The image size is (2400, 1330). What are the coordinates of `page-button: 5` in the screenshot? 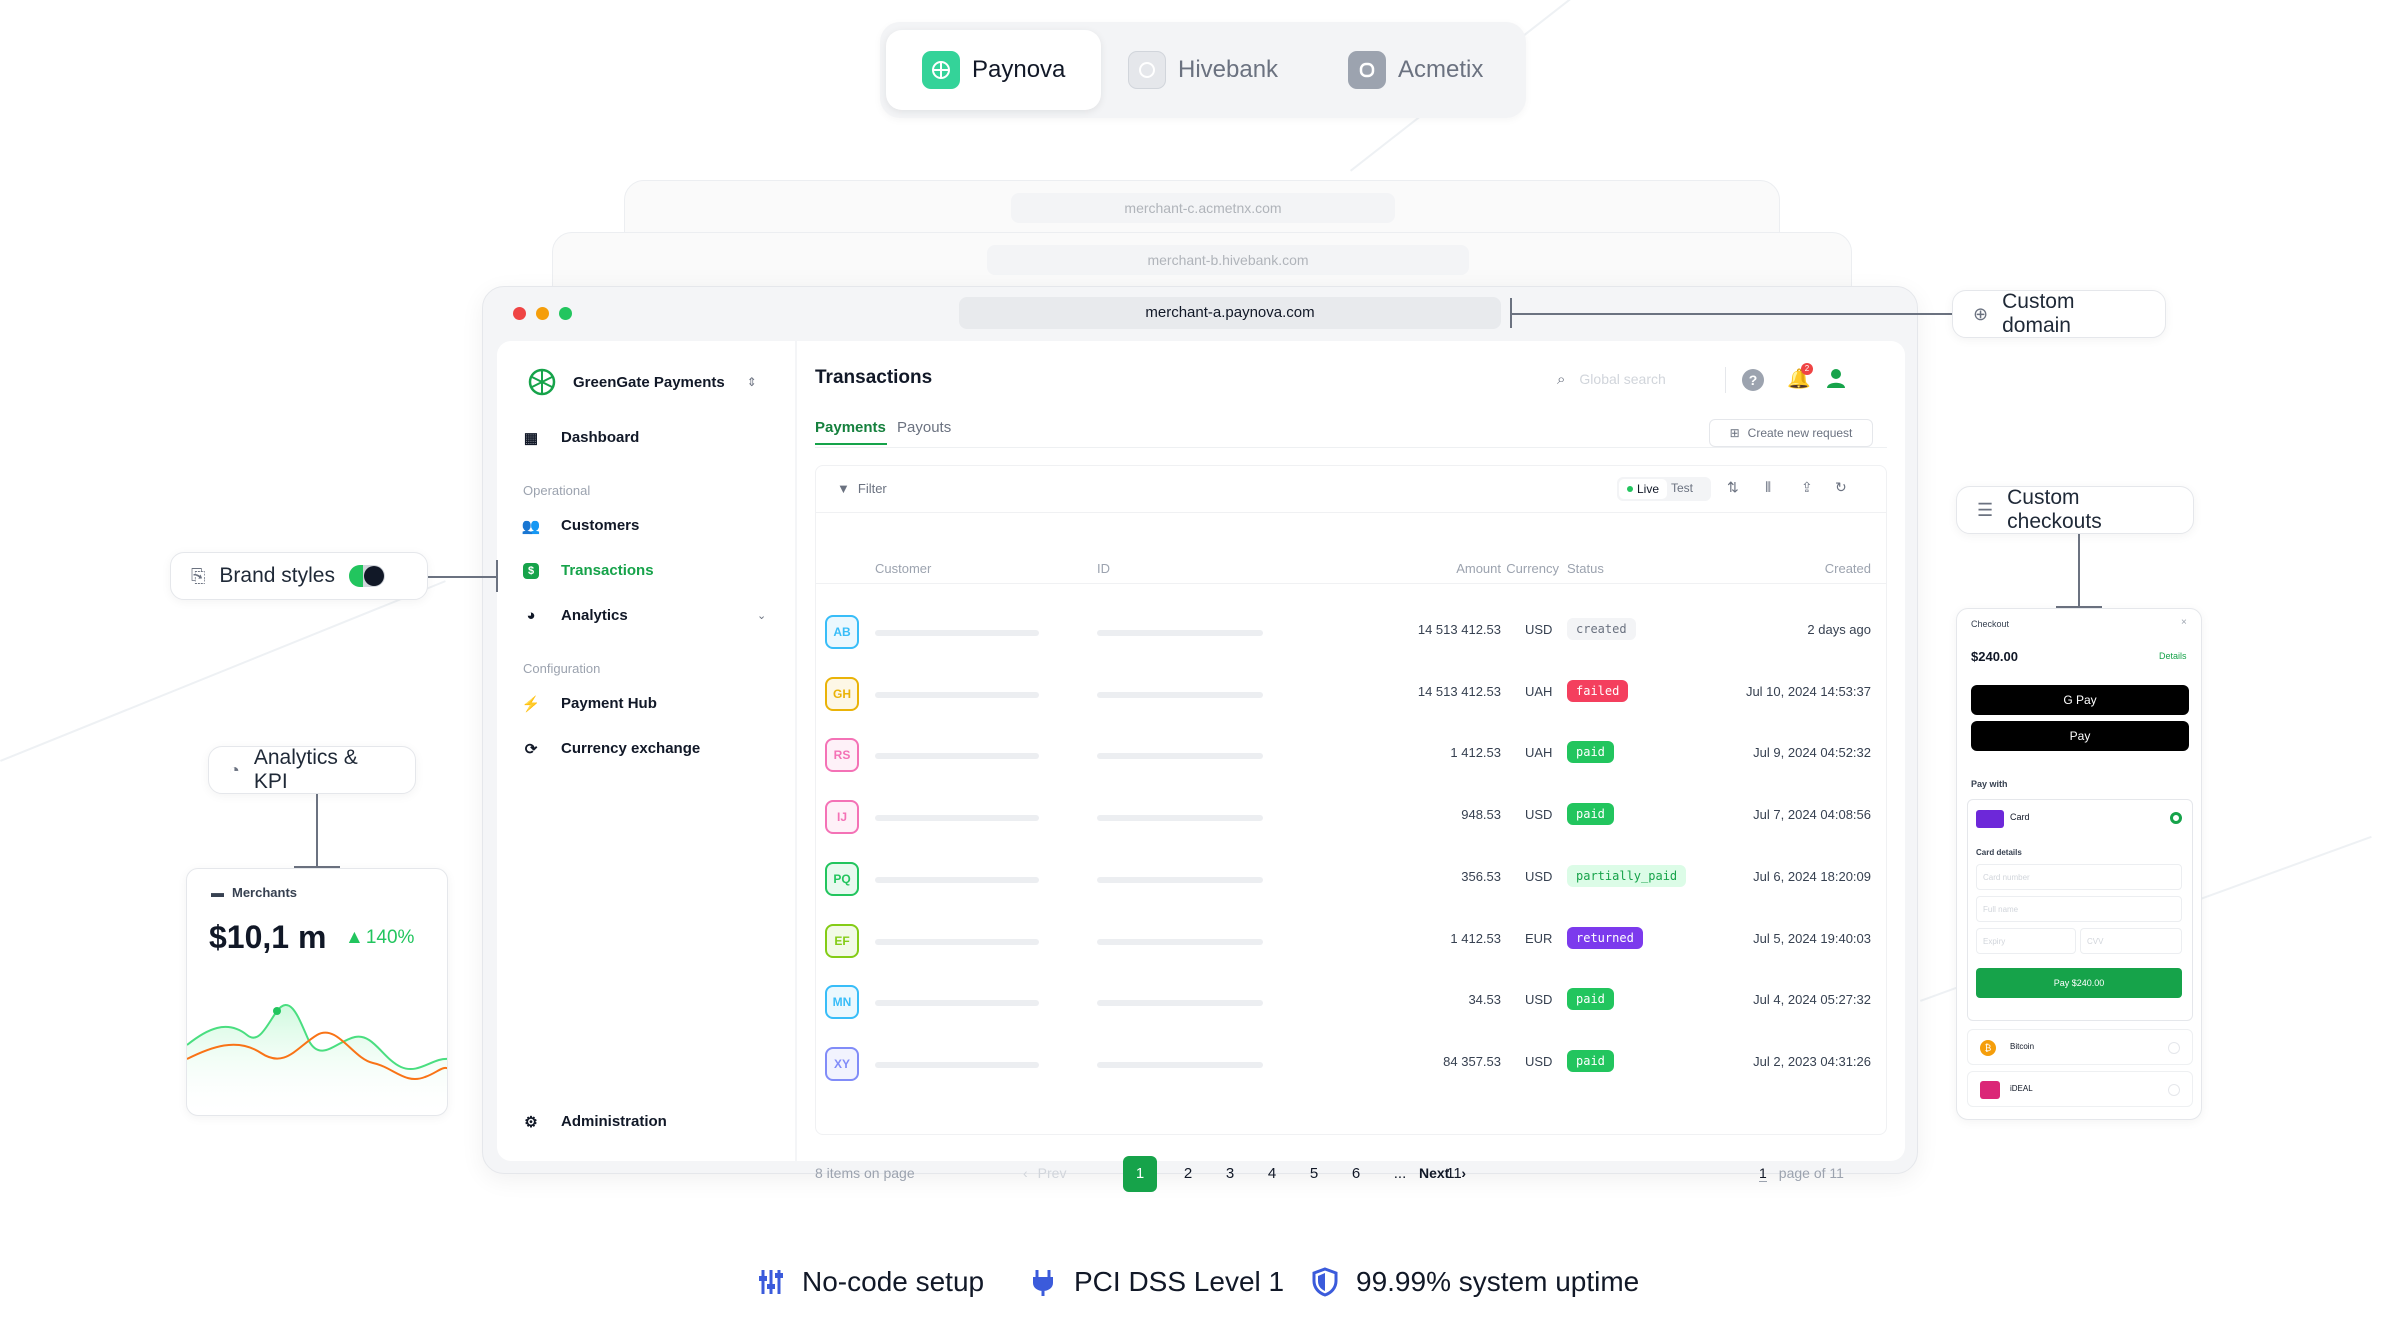 It's located at (1314, 1174).